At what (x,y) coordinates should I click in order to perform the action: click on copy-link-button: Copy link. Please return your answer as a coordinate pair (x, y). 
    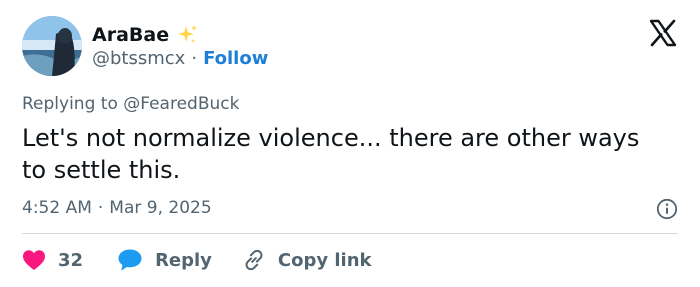
    Looking at the image, I should click on (307, 260).